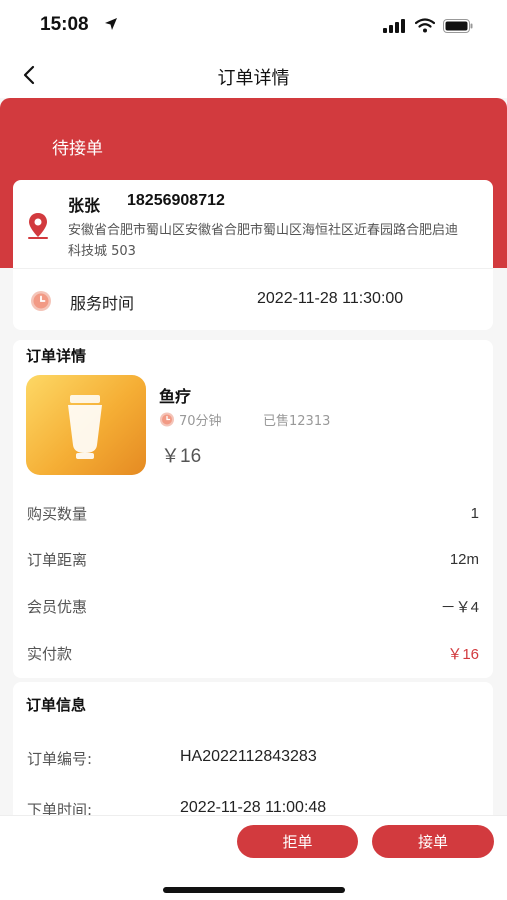 This screenshot has width=507, height=900. What do you see at coordinates (57, 606) in the screenshot?
I see `member-discount-label: 会员优惠` at bounding box center [57, 606].